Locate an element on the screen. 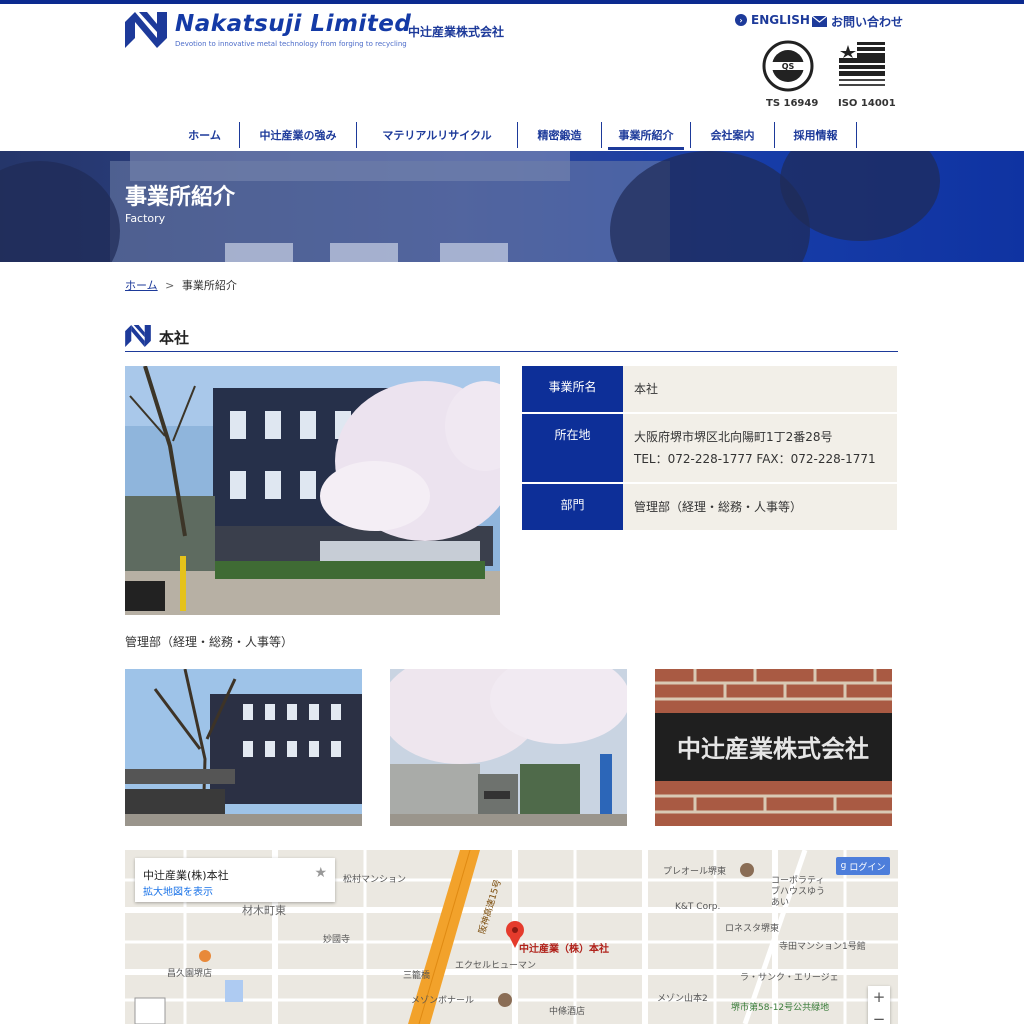  contact-link: お問い合わせ is located at coordinates (857, 21).